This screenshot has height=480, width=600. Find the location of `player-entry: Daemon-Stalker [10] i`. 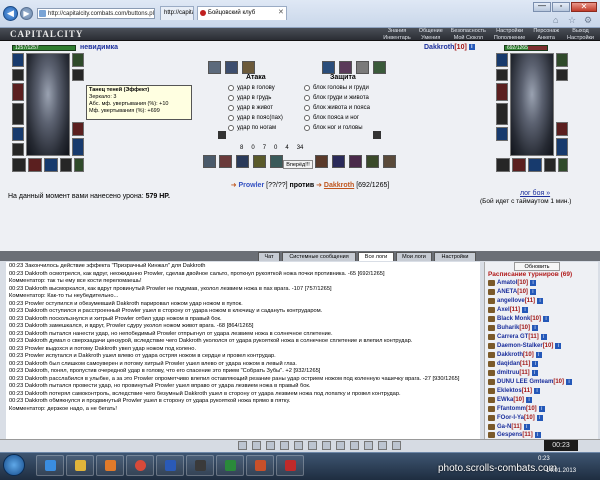

player-entry: Daemon-Stalker [10] i is located at coordinates (525, 346).